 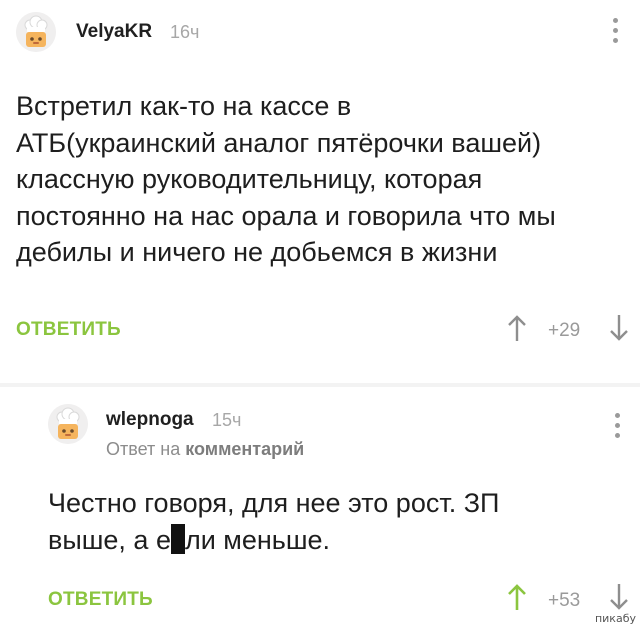 I want to click on username: VelyaKR, so click(x=114, y=32).